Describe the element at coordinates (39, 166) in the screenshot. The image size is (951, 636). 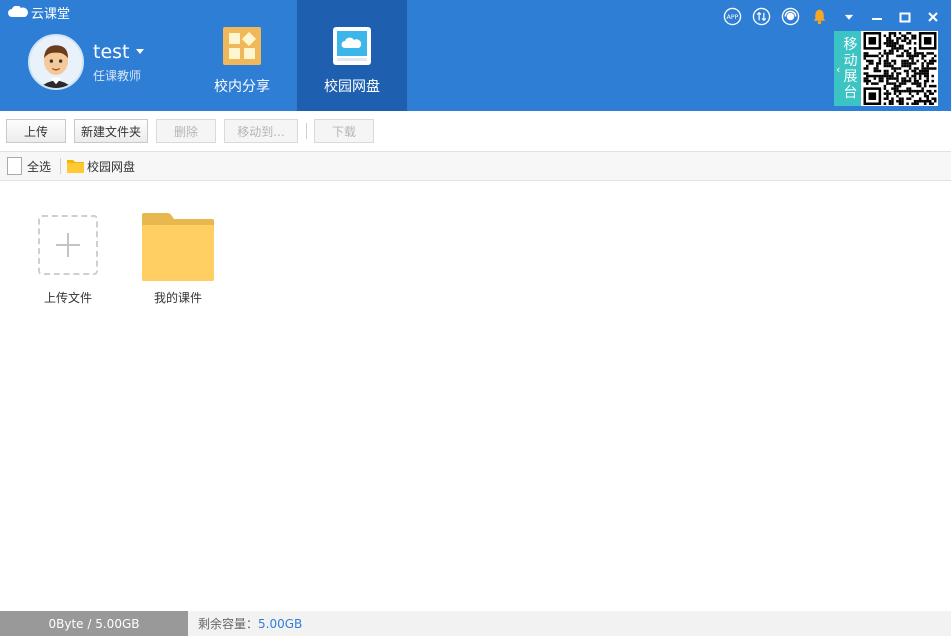
I see `select-all-label: 全选` at that location.